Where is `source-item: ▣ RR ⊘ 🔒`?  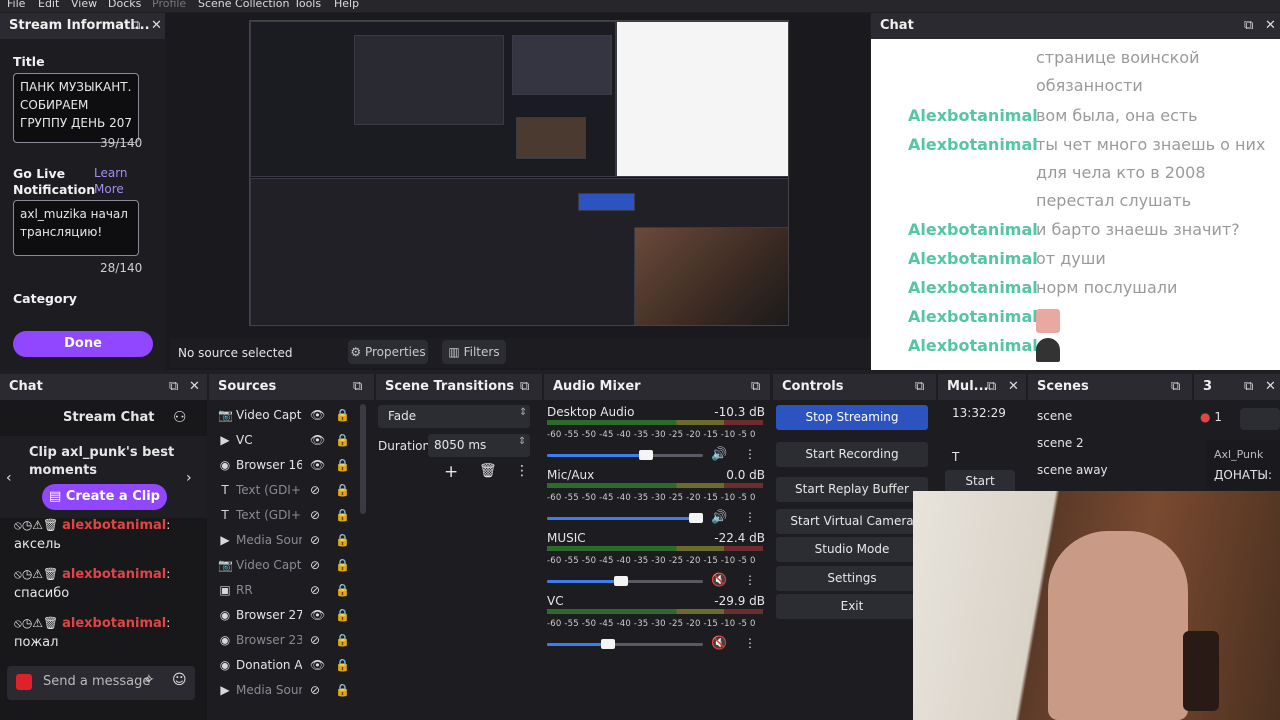
source-item: ▣ RR ⊘ 🔒 is located at coordinates (290, 590).